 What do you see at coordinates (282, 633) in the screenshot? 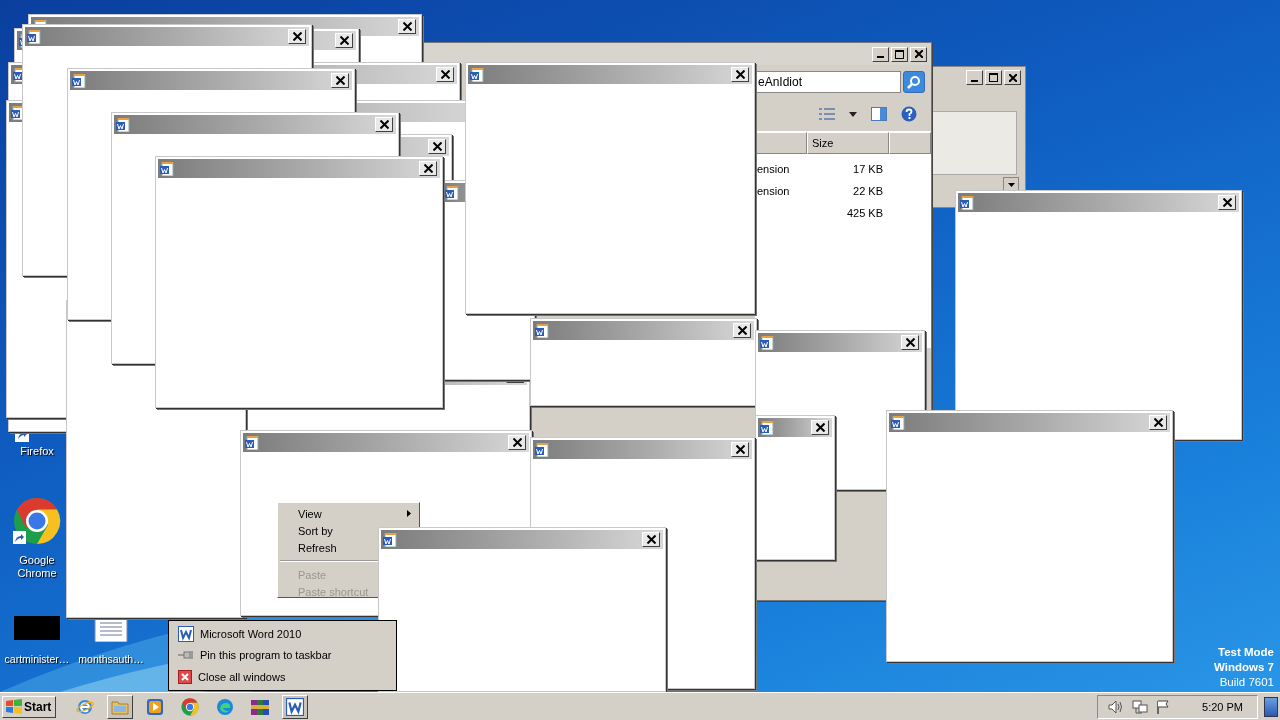
I see `jump-list-item: Microsoft Word 2010` at bounding box center [282, 633].